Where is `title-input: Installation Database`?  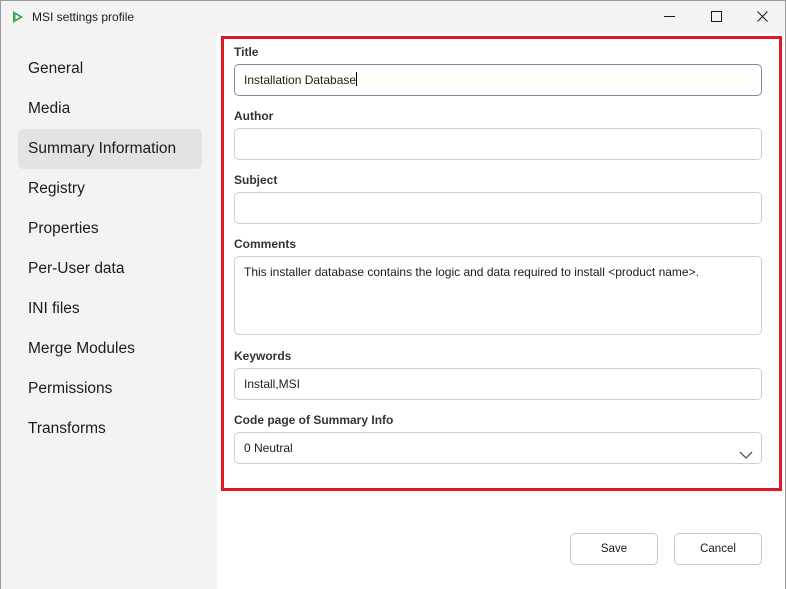
title-input: Installation Database is located at coordinates (498, 80).